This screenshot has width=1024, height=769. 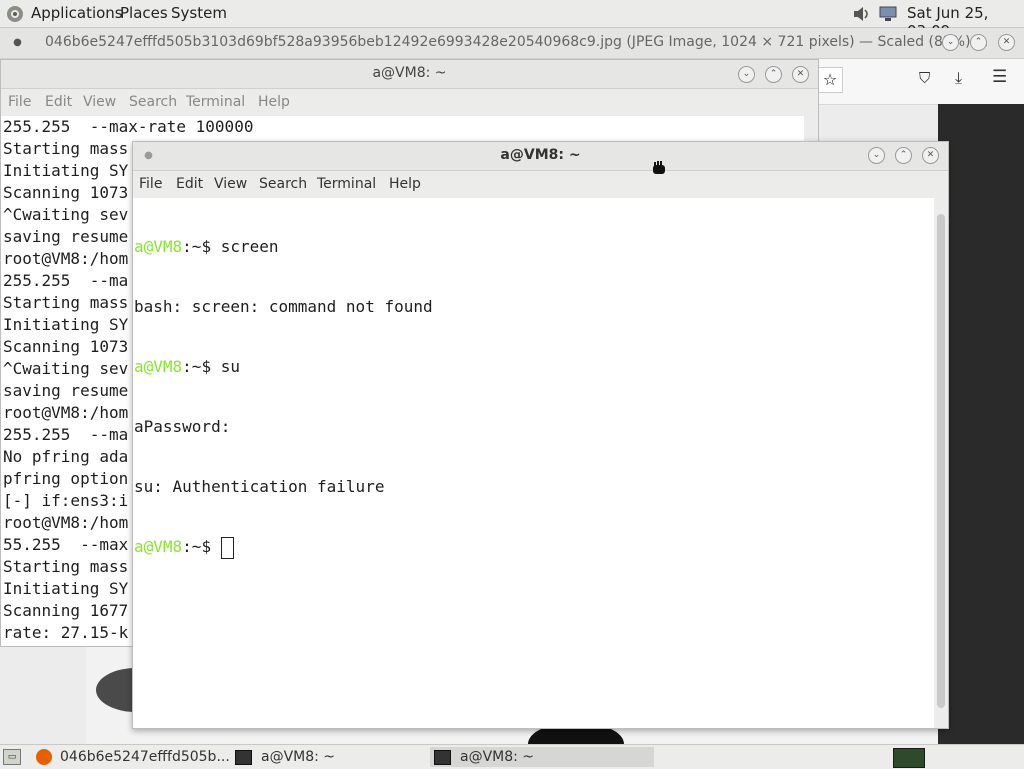 I want to click on hamburger-menu-icon: ☰, so click(x=999, y=77).